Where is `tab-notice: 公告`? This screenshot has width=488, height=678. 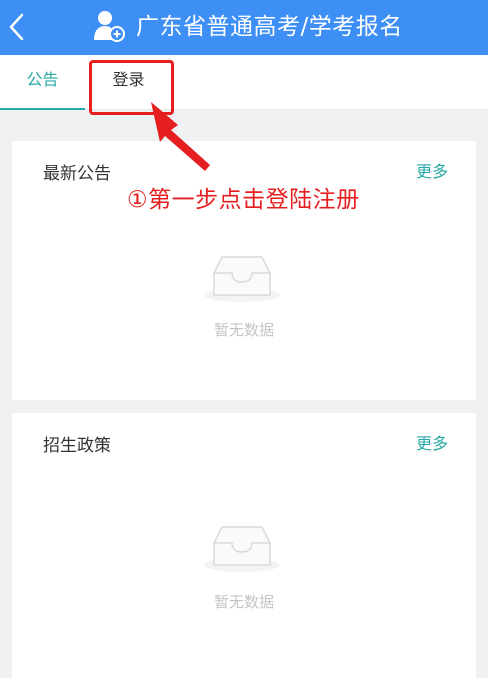
tab-notice: 公告 is located at coordinates (42, 82).